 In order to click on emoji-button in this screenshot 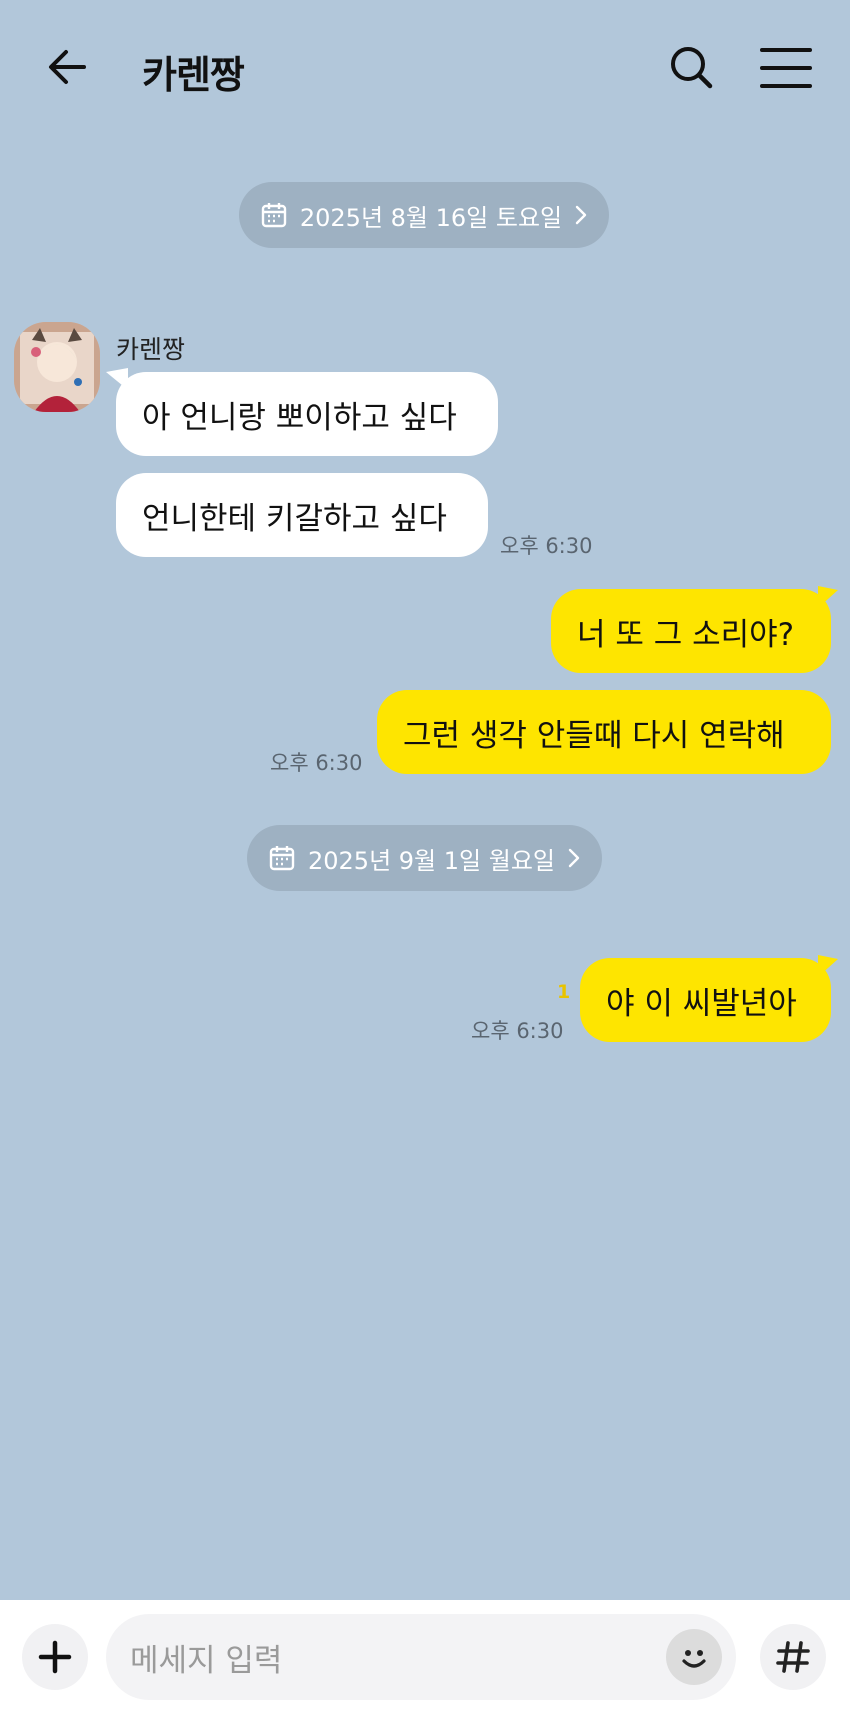, I will do `click(694, 1657)`.